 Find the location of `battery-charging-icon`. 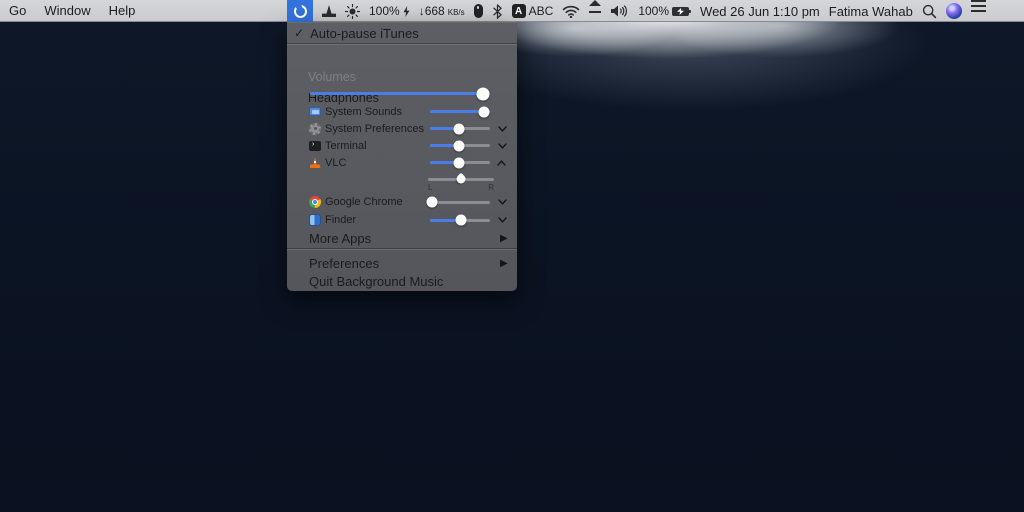

battery-charging-icon is located at coordinates (682, 11).